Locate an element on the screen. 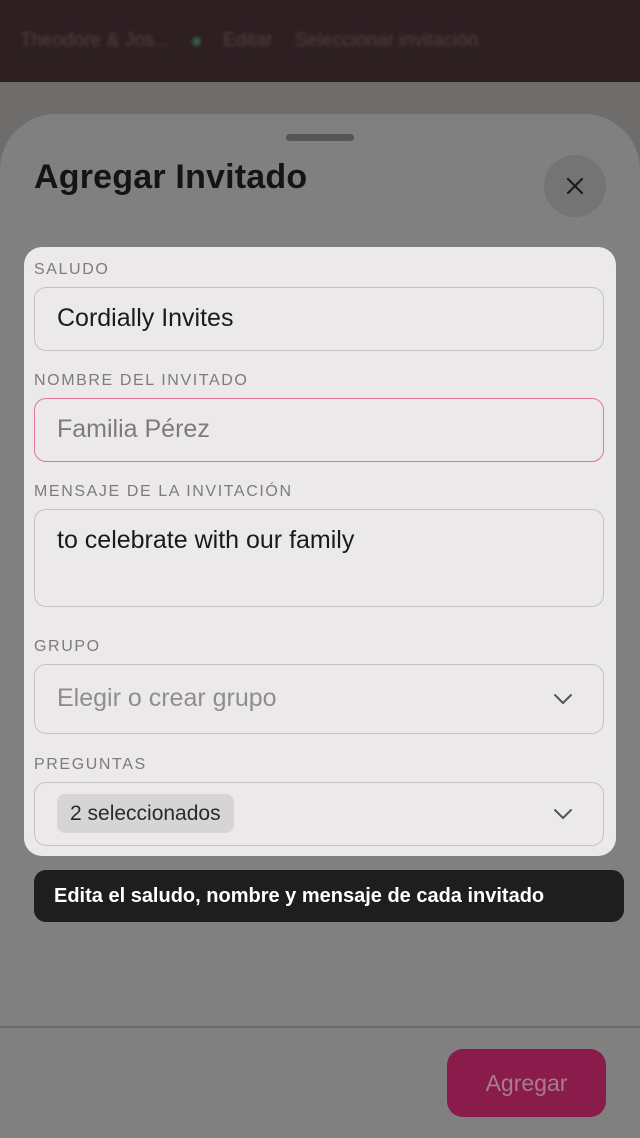  drag-handle is located at coordinates (320, 137).